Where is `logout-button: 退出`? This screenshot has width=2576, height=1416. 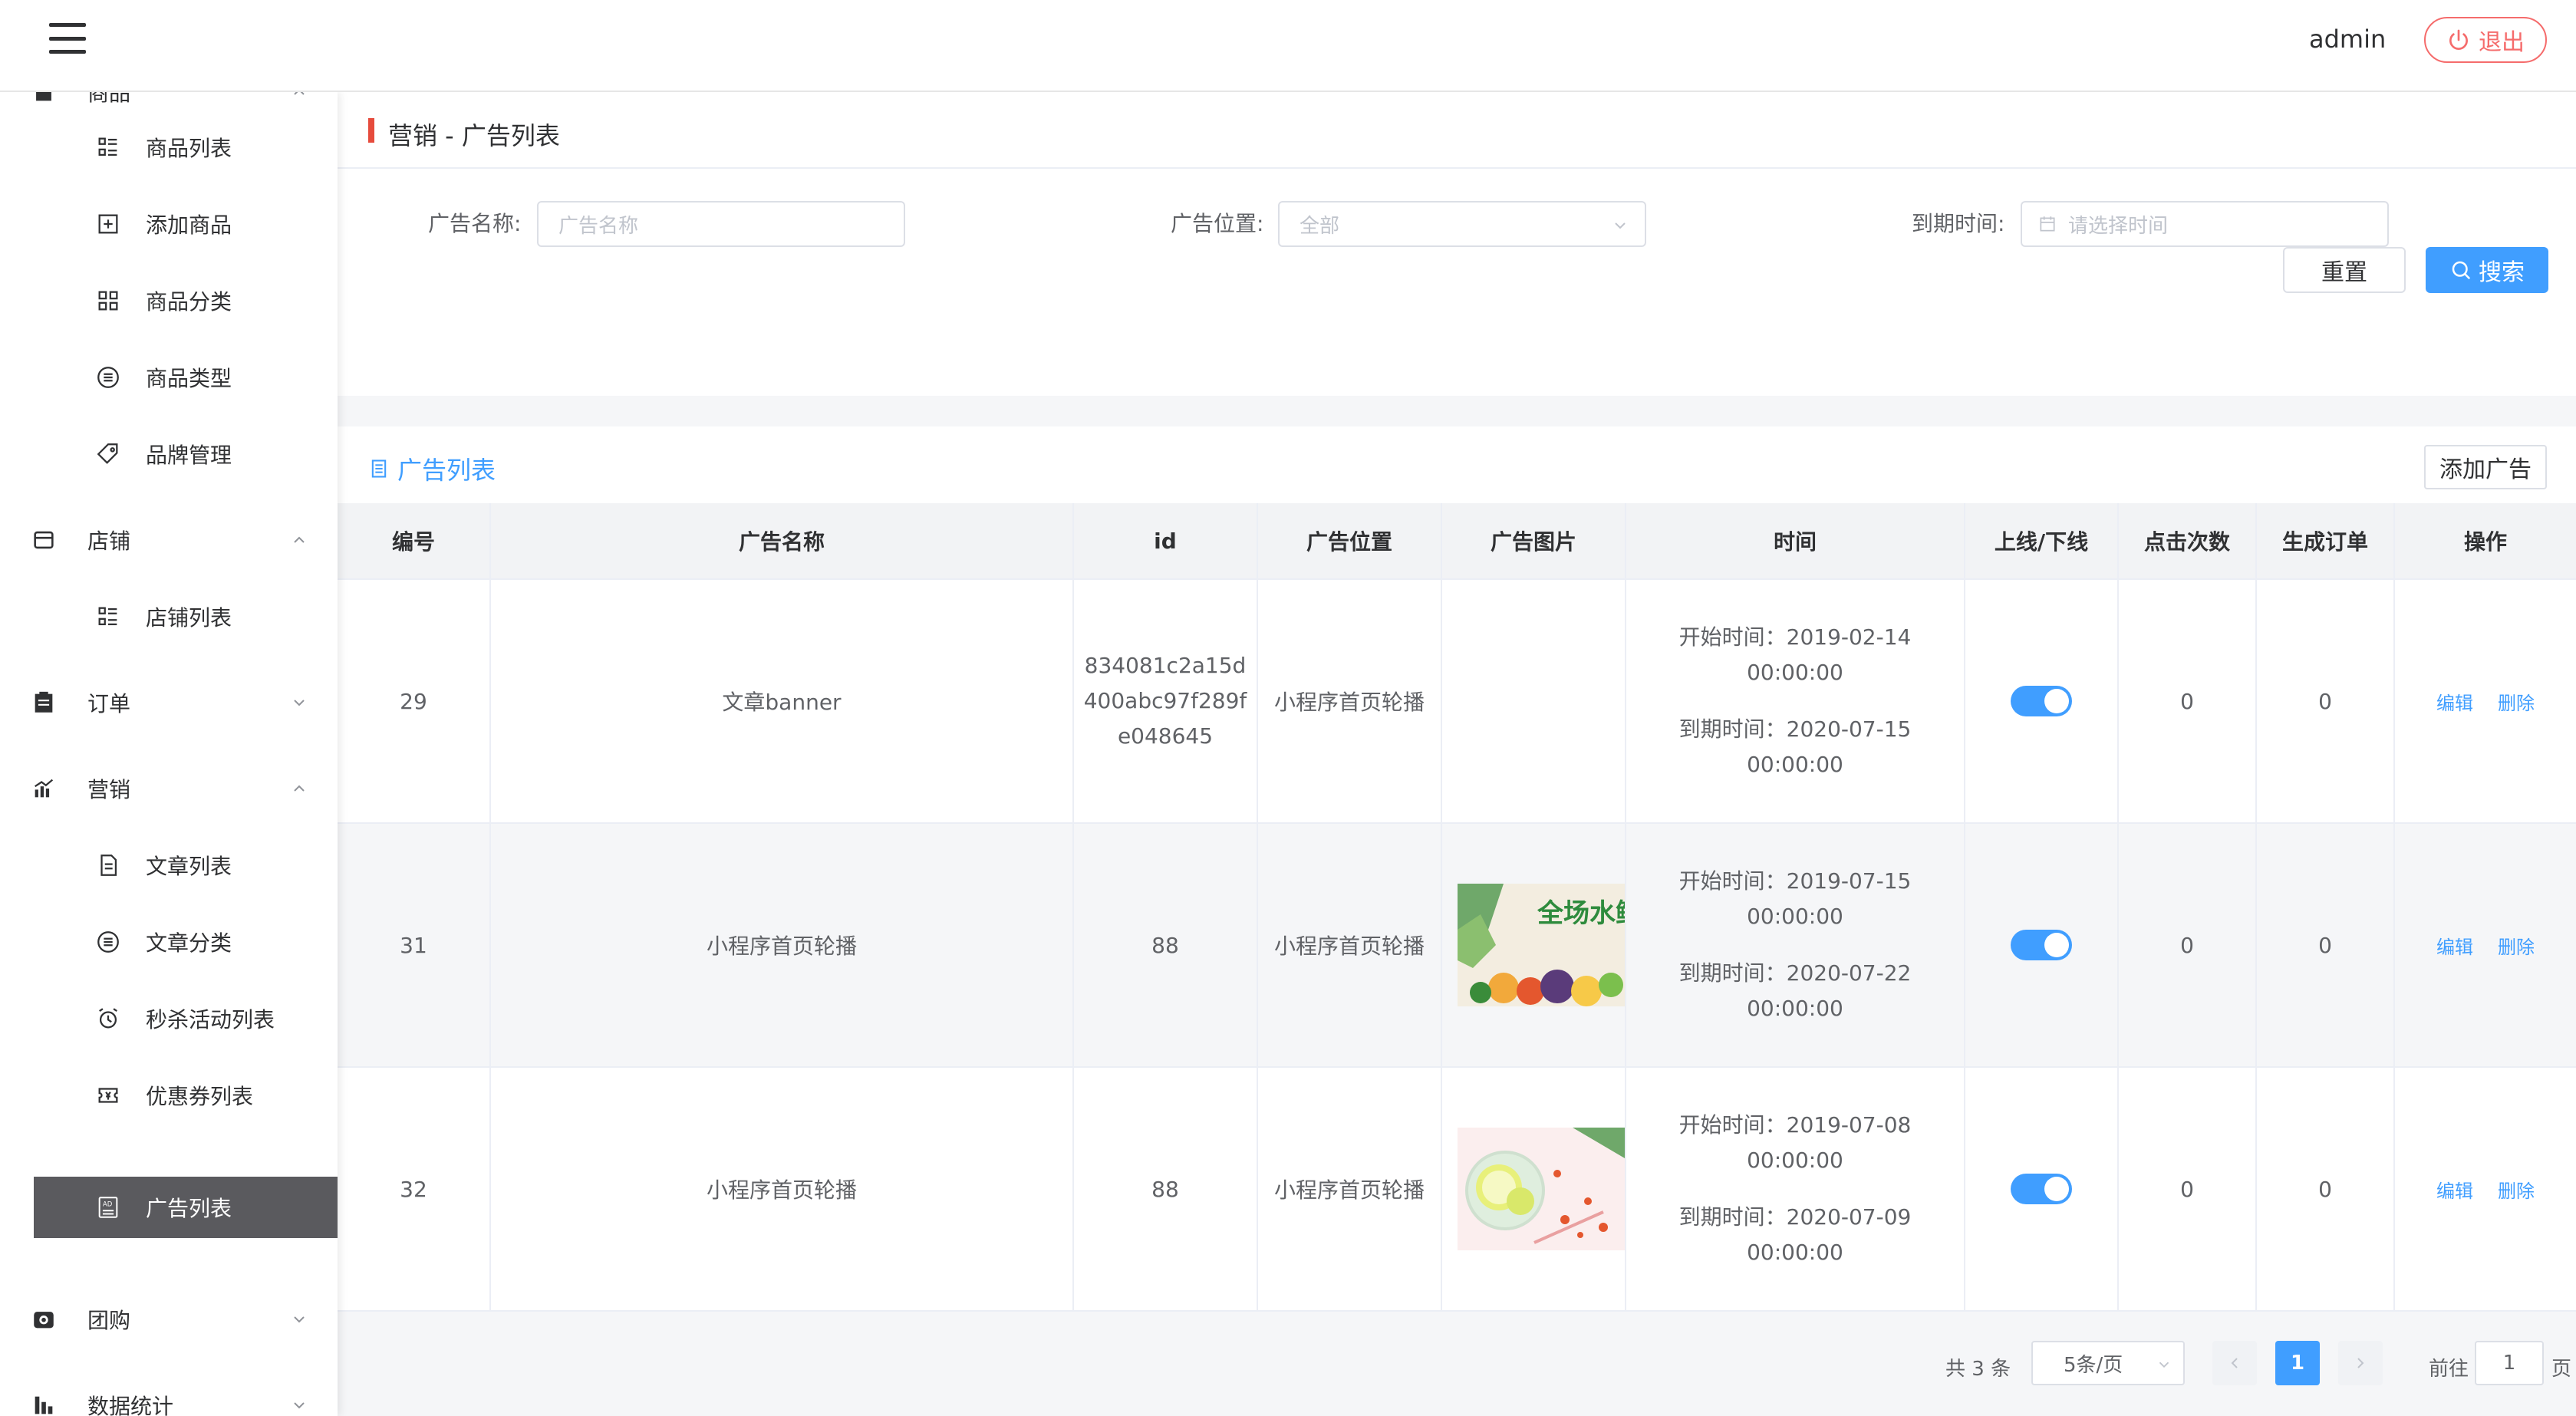 logout-button: 退出 is located at coordinates (2485, 40).